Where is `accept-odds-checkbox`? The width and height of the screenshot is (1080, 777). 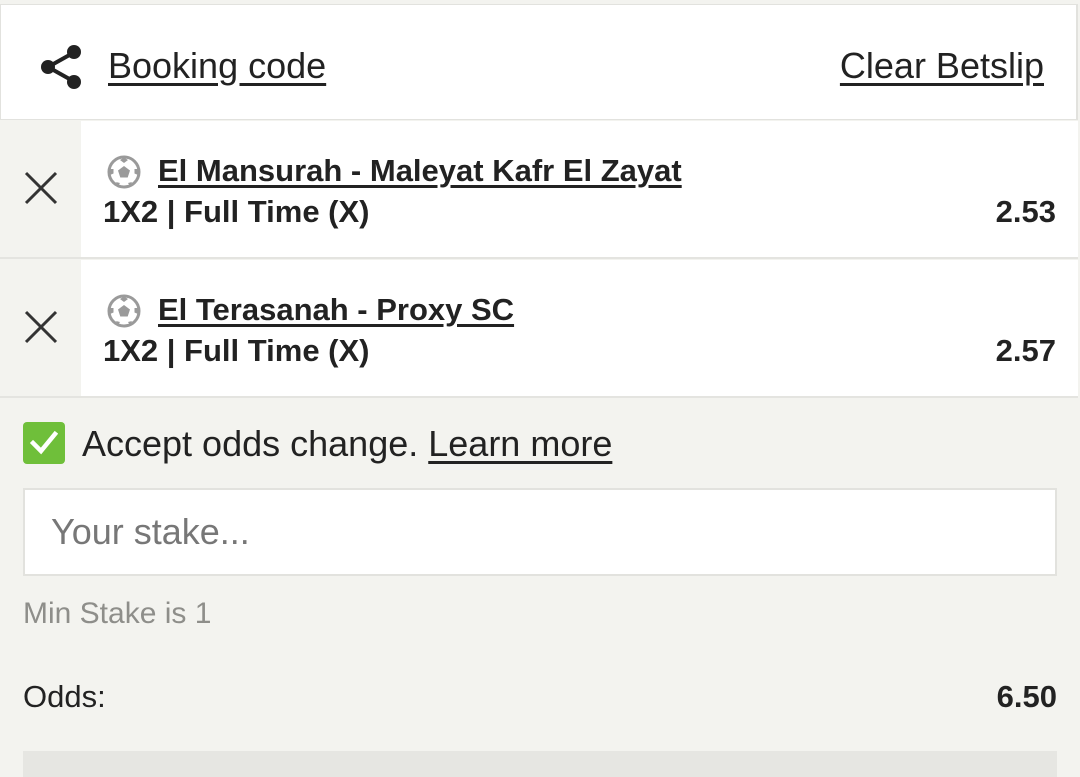 accept-odds-checkbox is located at coordinates (44, 443).